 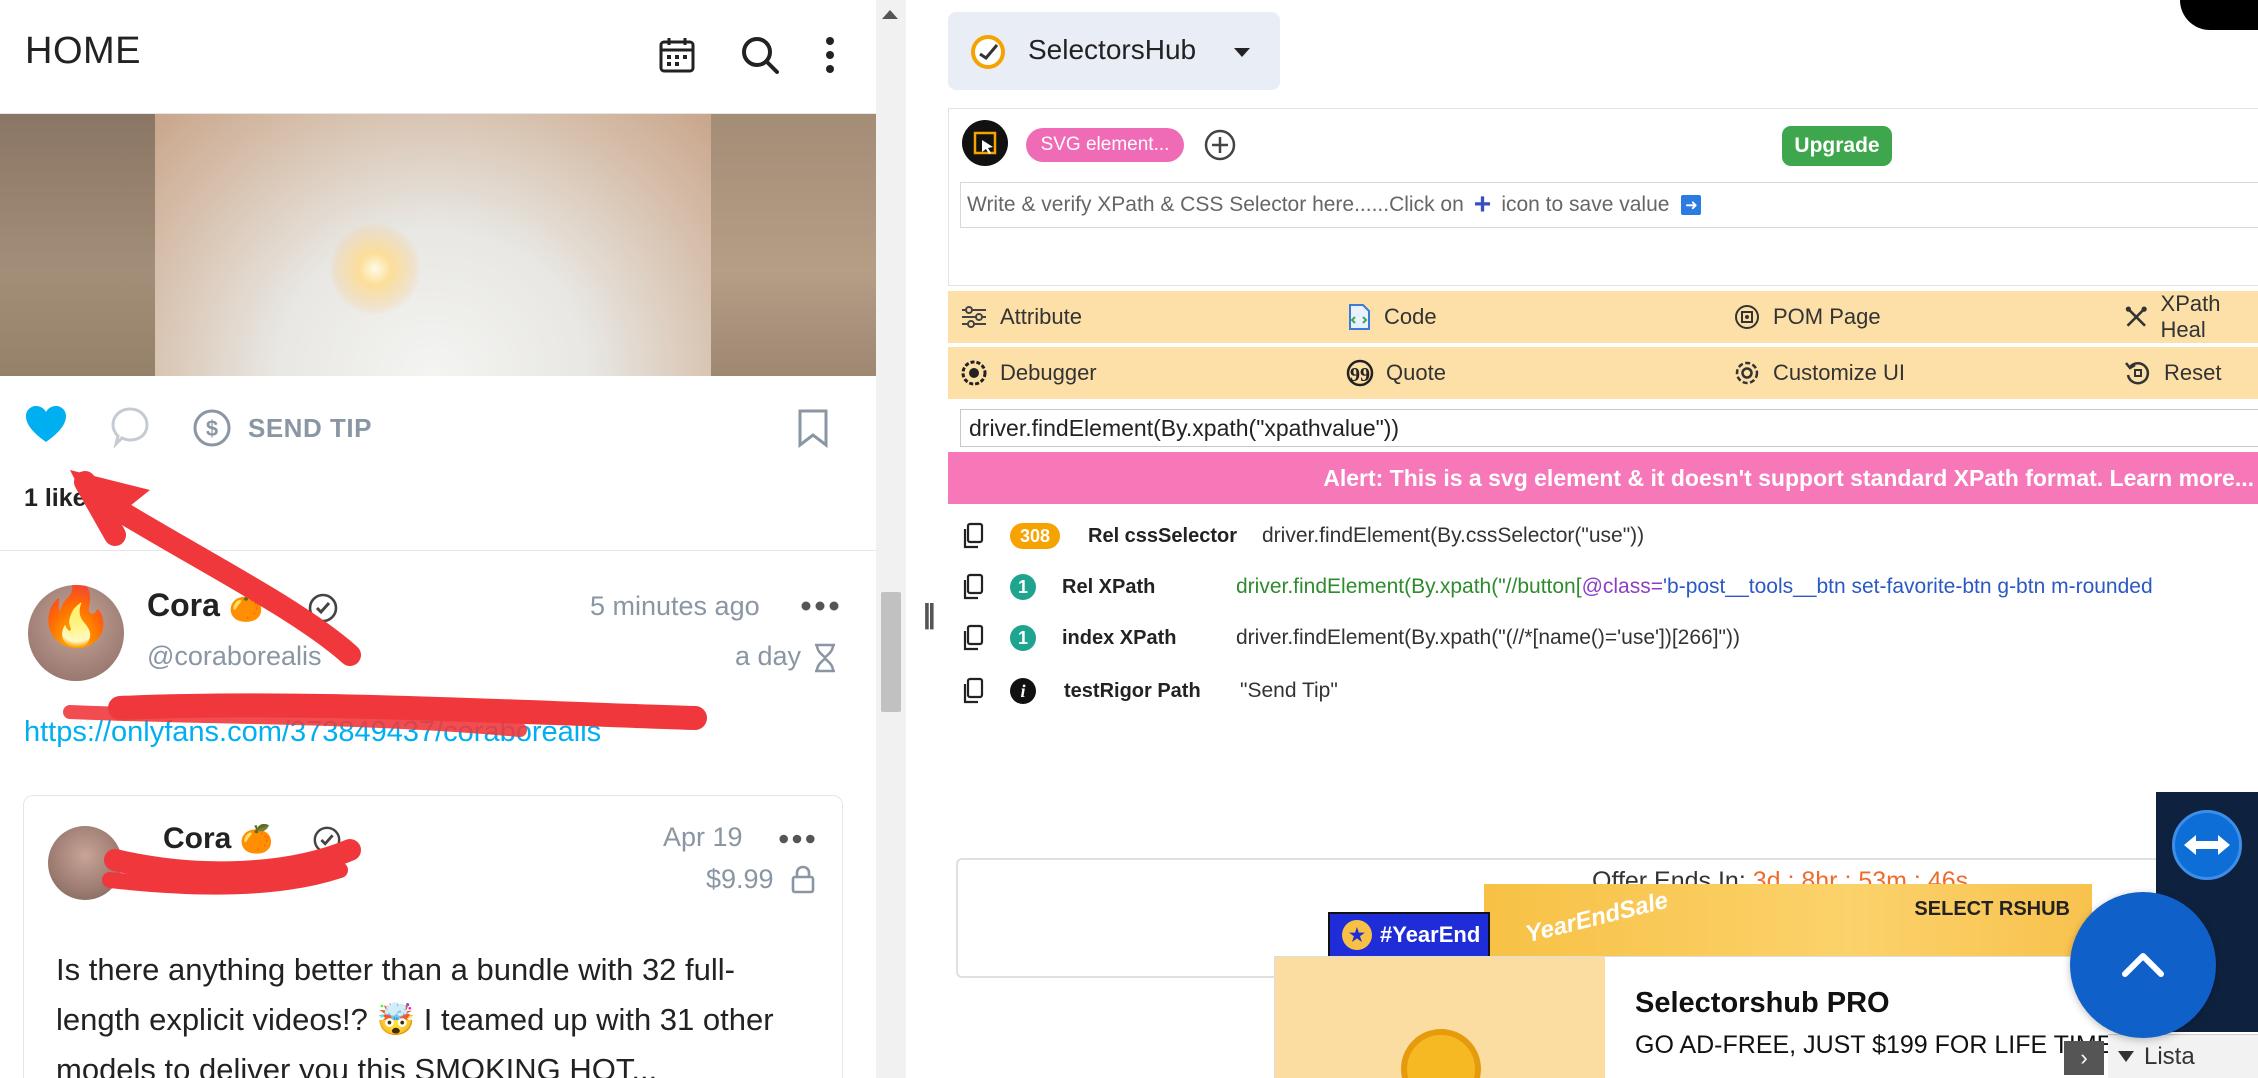 What do you see at coordinates (813, 428) in the screenshot?
I see `bookmark-icon` at bounding box center [813, 428].